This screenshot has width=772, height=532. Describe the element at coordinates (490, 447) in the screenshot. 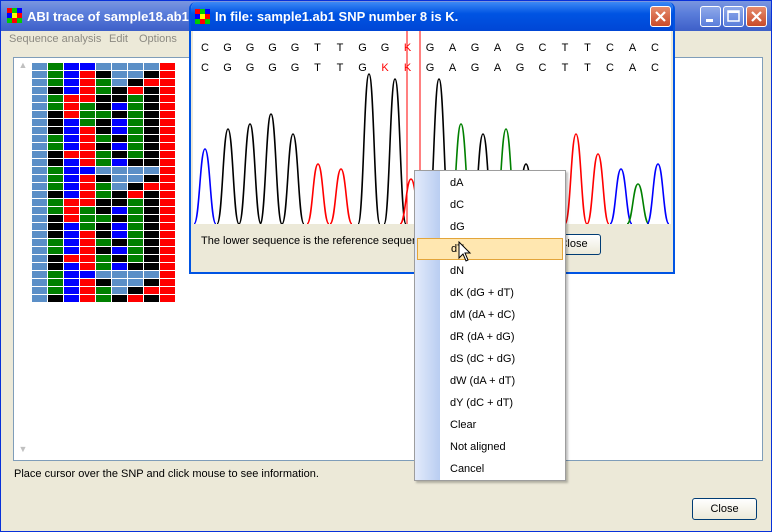

I see `menu-item-not-aligned: Not aligned` at that location.